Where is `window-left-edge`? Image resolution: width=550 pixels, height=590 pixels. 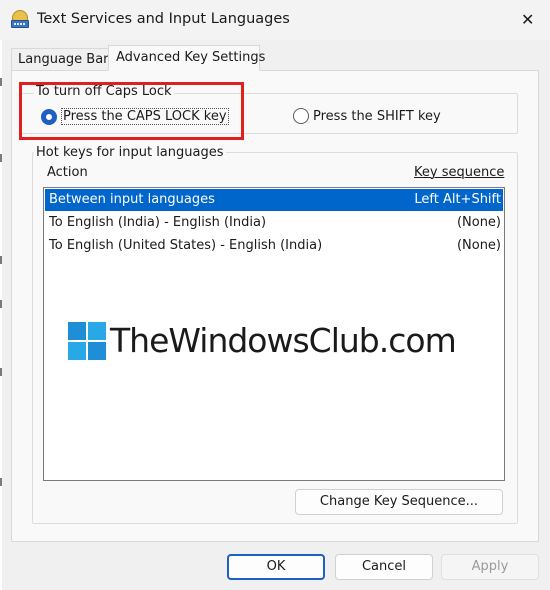 window-left-edge is located at coordinates (1, 295).